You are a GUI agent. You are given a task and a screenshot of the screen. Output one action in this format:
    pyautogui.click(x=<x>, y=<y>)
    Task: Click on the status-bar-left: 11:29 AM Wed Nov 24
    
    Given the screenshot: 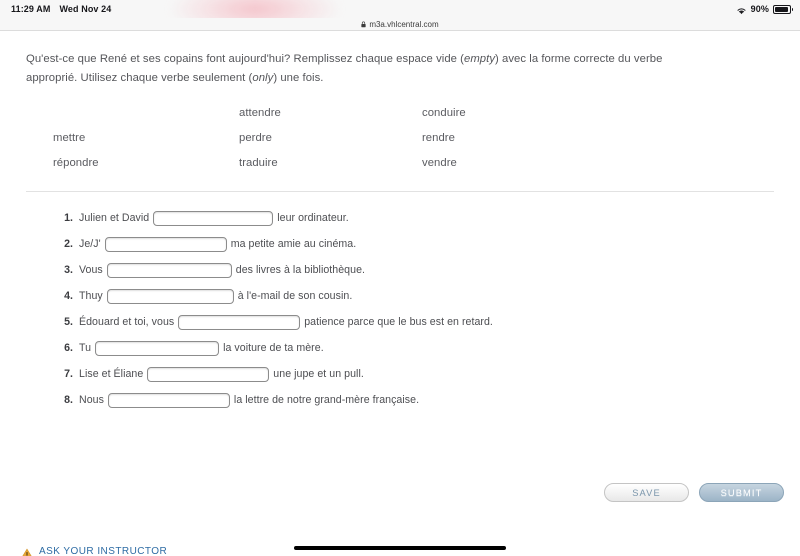 What is the action you would take?
    pyautogui.click(x=61, y=9)
    